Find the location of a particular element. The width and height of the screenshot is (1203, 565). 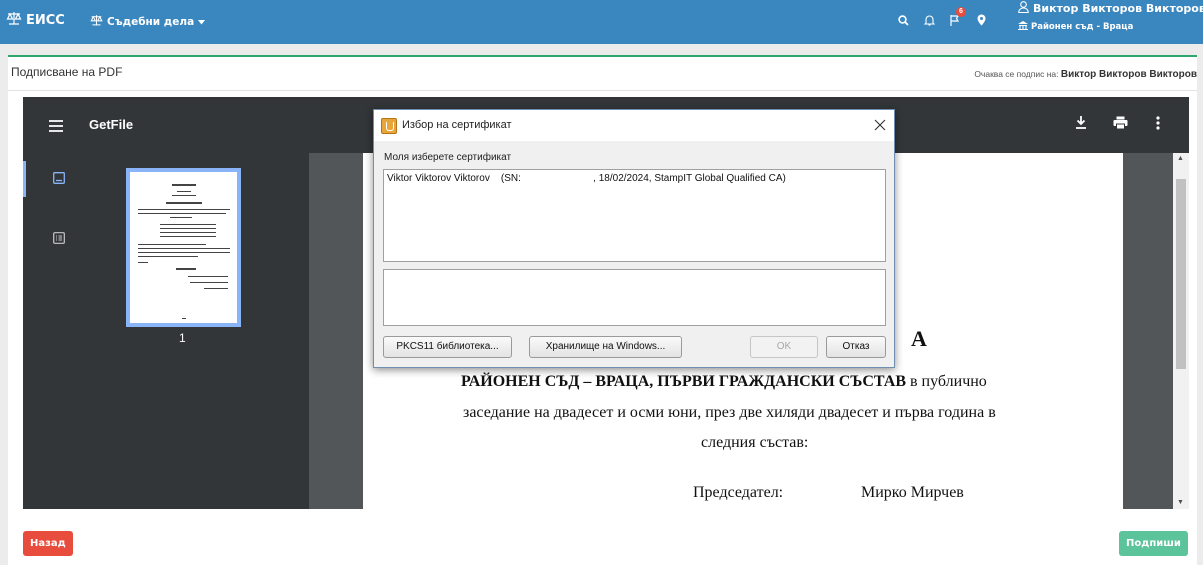

location-button is located at coordinates (981, 22).